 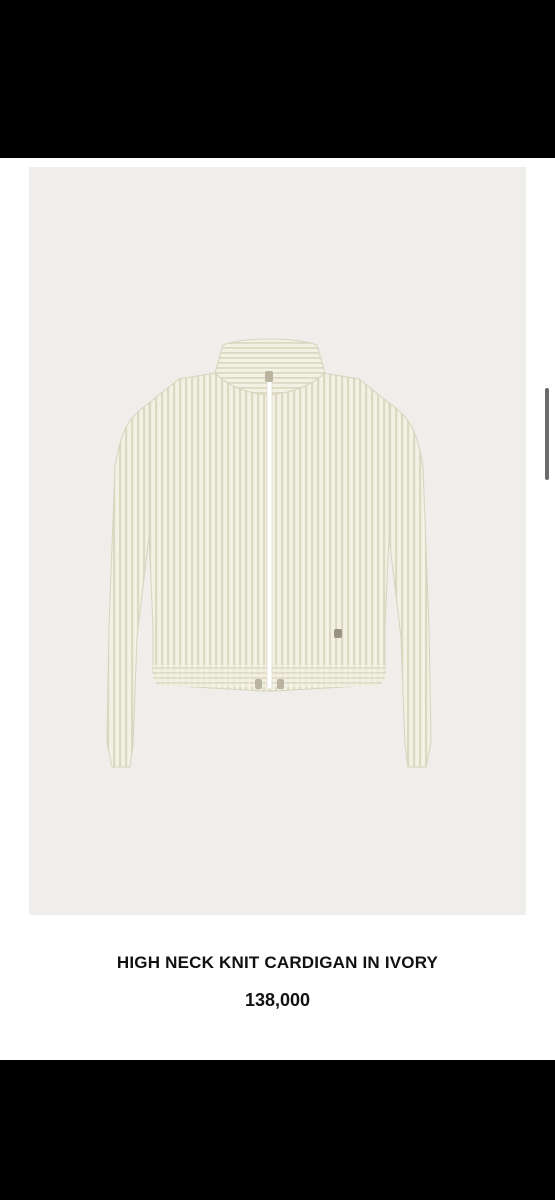 I want to click on scrollbar, so click(x=547, y=434).